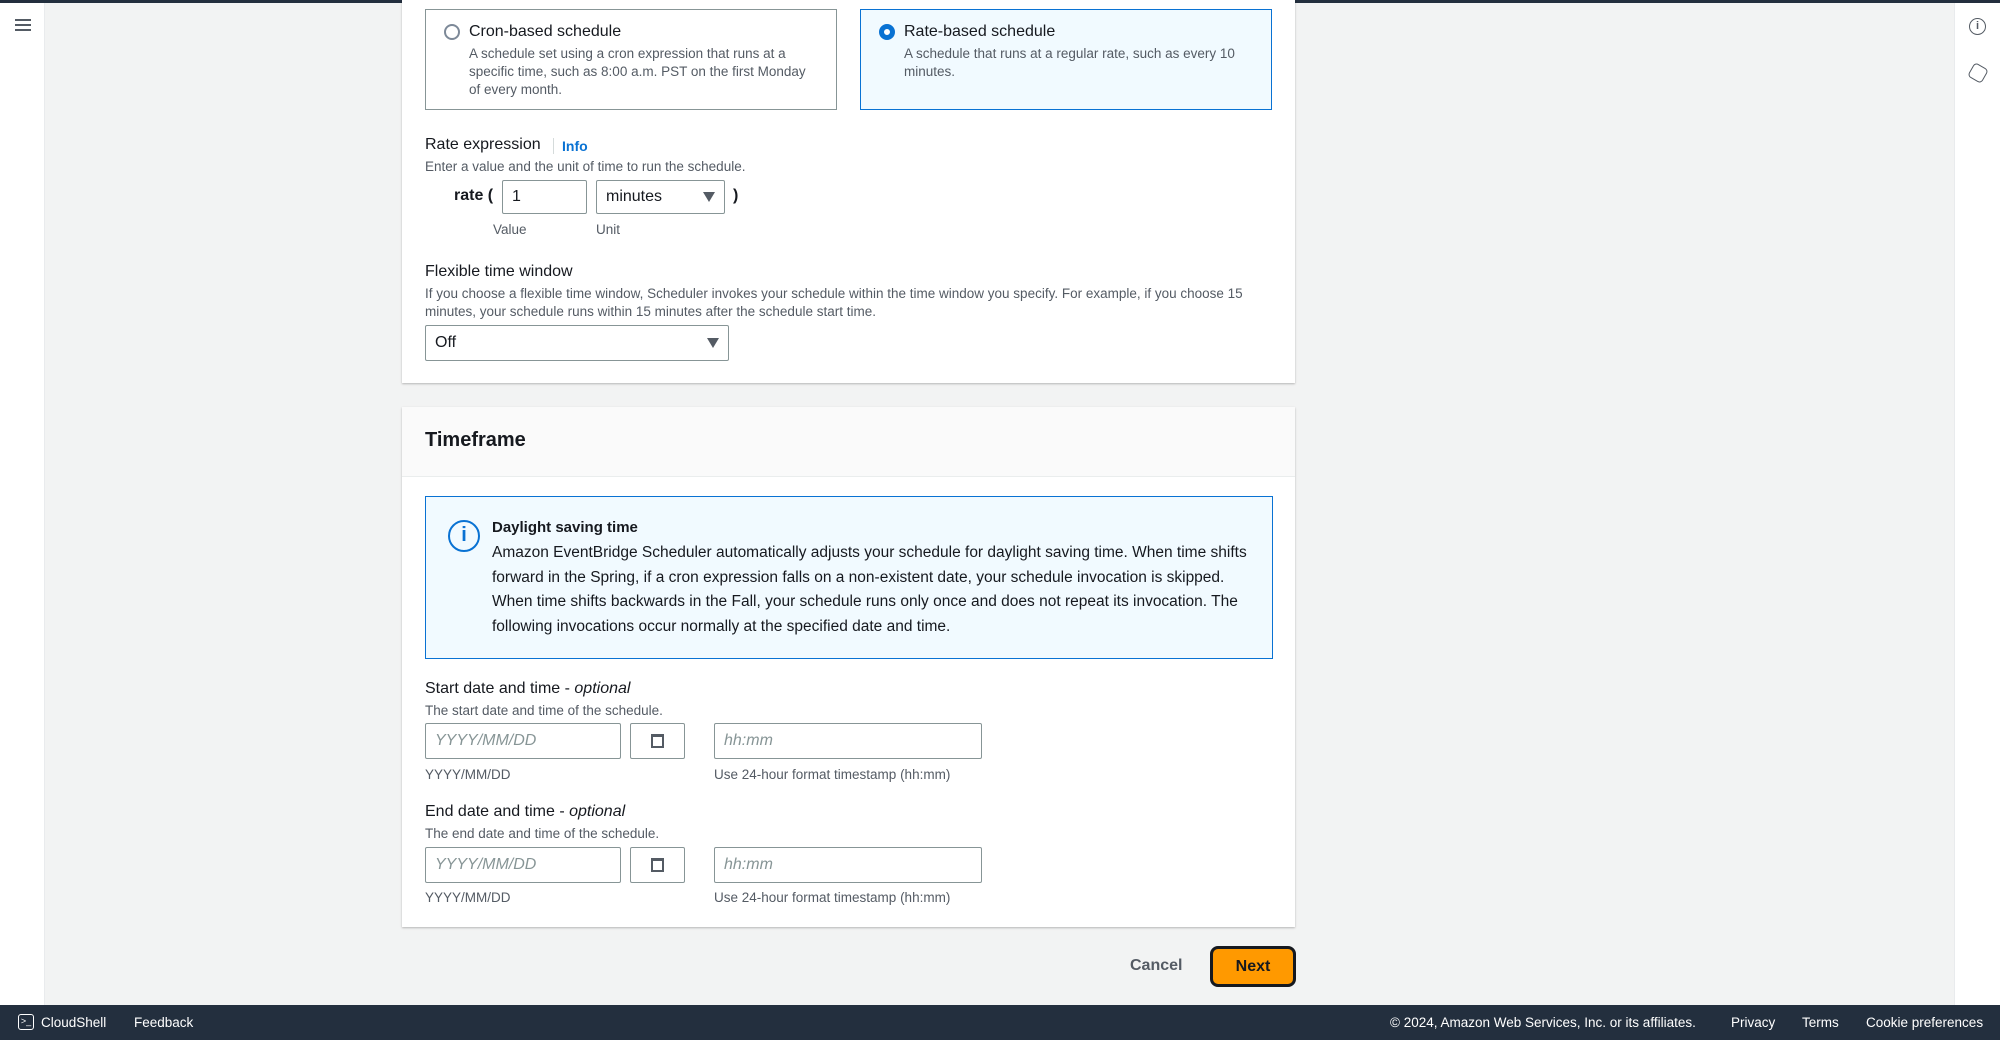 This screenshot has width=2000, height=1040. I want to click on start-date-input: YYYY/MM/DD, so click(523, 741).